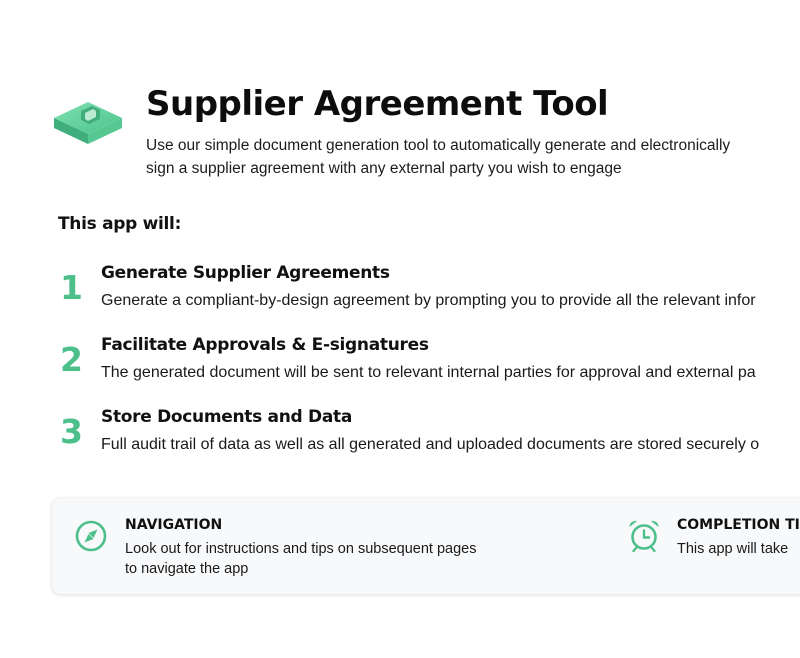  I want to click on completion-time-title: COMPLETION TIM, so click(738, 525).